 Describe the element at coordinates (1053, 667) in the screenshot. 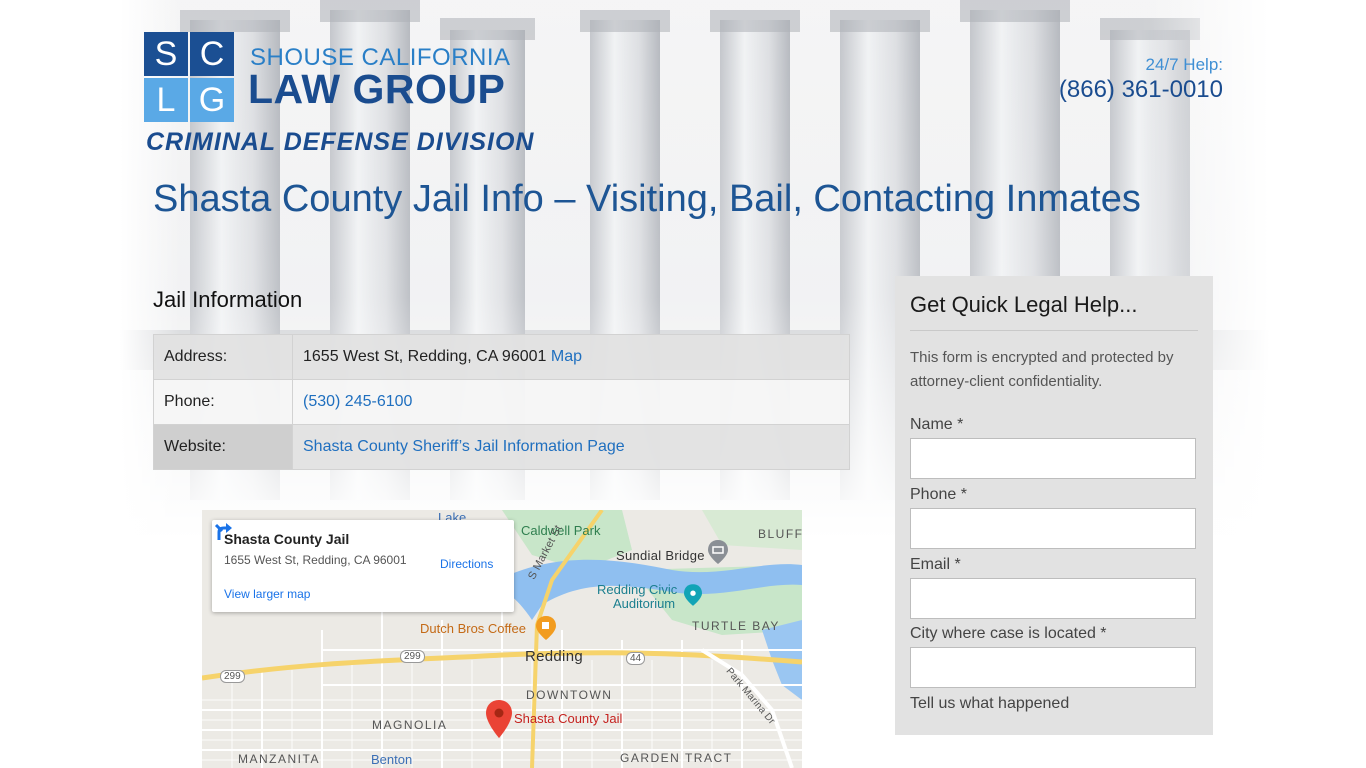

I see `city-field` at that location.